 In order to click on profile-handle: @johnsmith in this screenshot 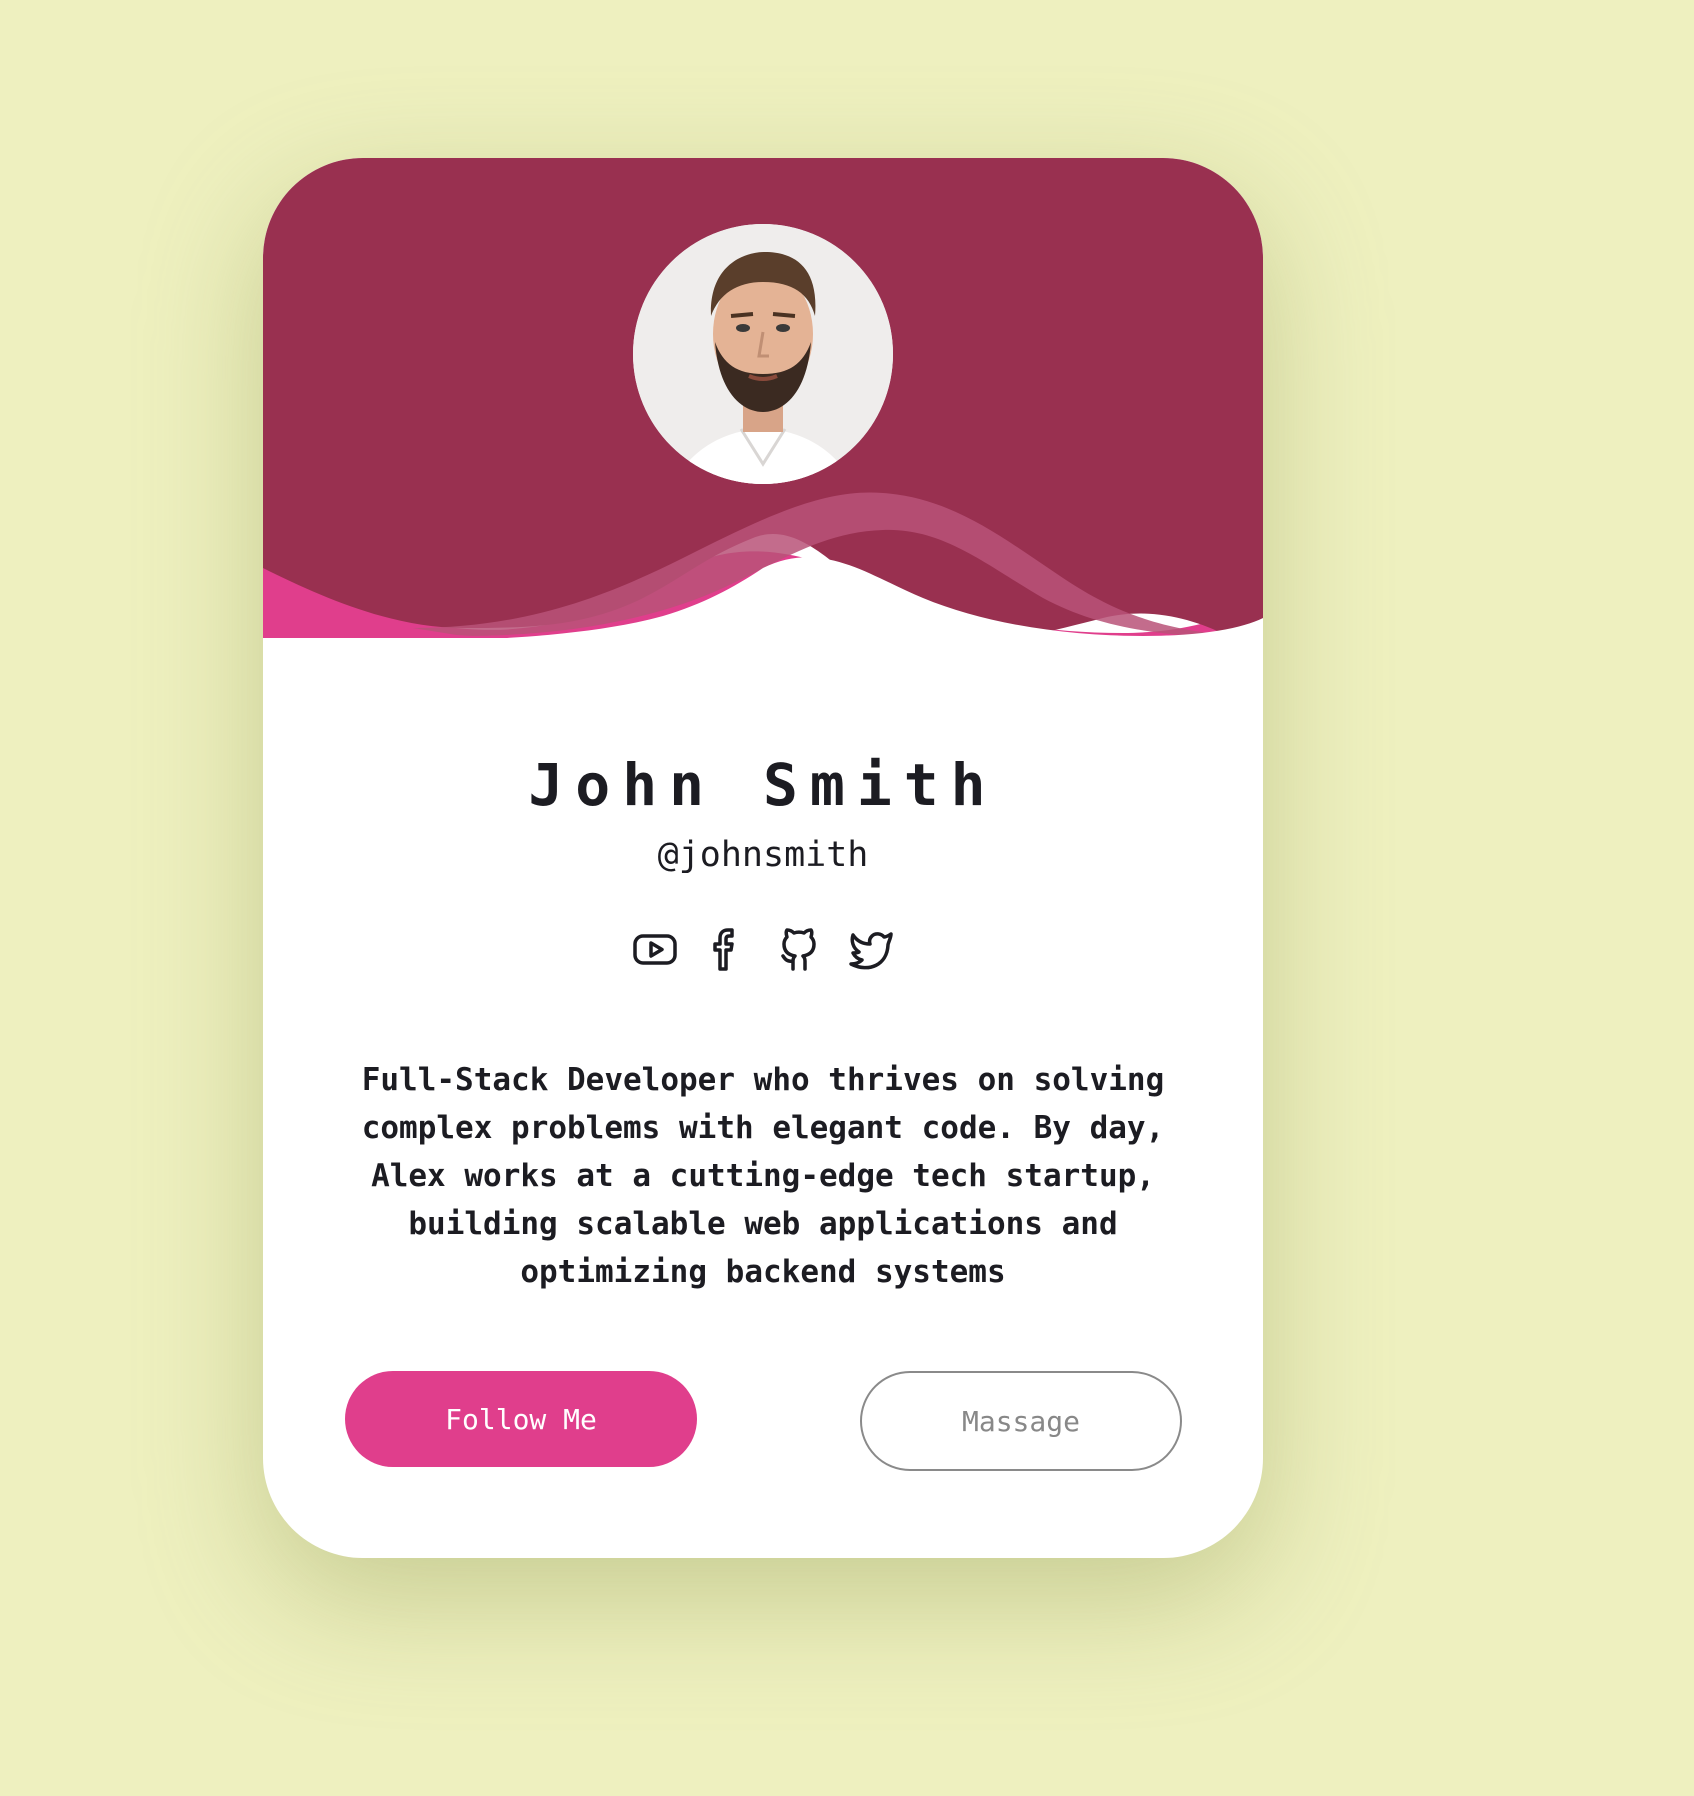, I will do `click(763, 855)`.